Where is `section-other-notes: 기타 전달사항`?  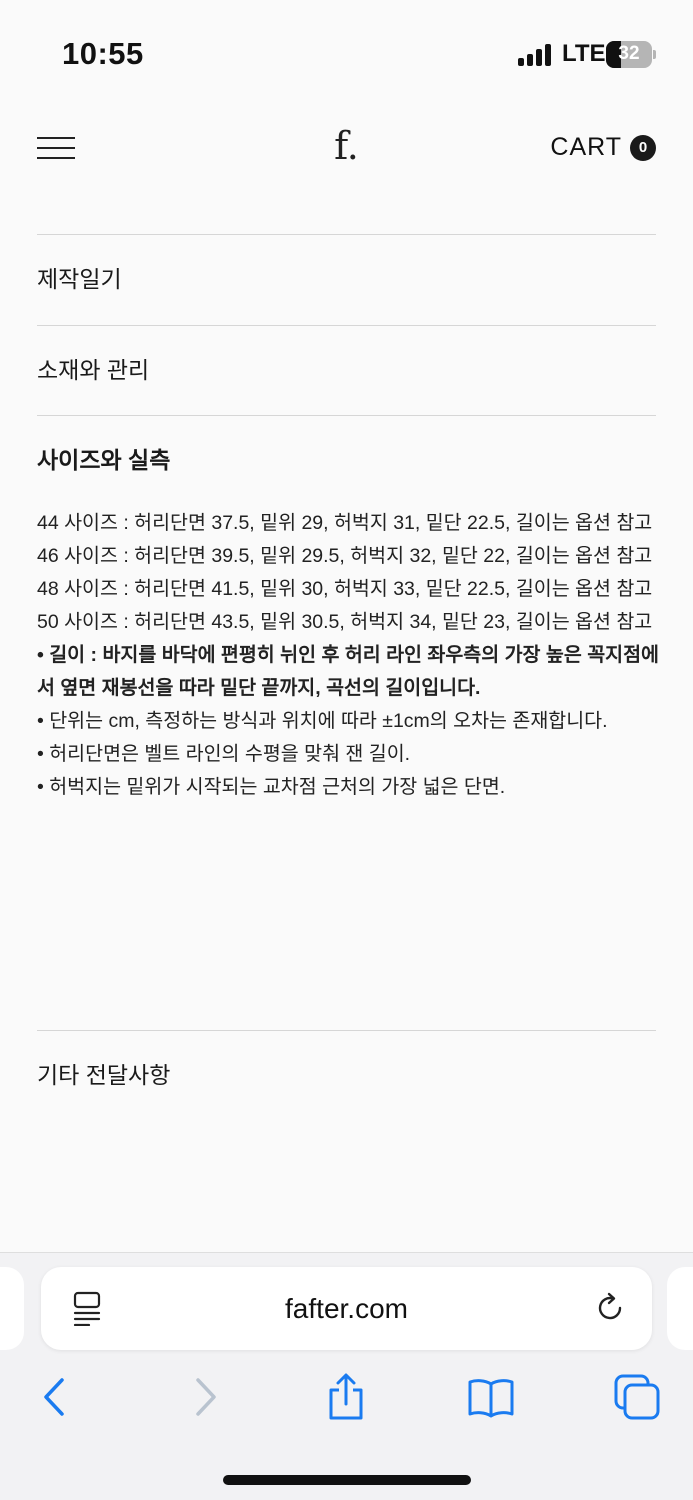
section-other-notes: 기타 전달사항 is located at coordinates (103, 1073).